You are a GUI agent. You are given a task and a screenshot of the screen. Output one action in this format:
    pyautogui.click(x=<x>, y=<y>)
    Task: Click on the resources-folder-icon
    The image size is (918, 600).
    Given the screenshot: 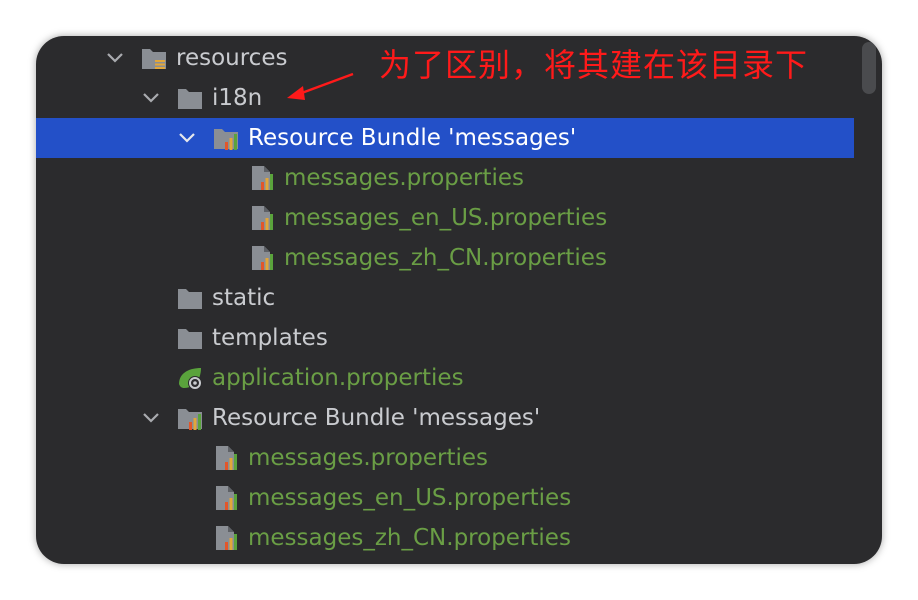 What is the action you would take?
    pyautogui.click(x=154, y=58)
    